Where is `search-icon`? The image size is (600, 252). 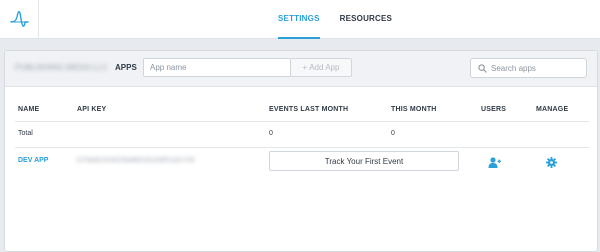 search-icon is located at coordinates (482, 68).